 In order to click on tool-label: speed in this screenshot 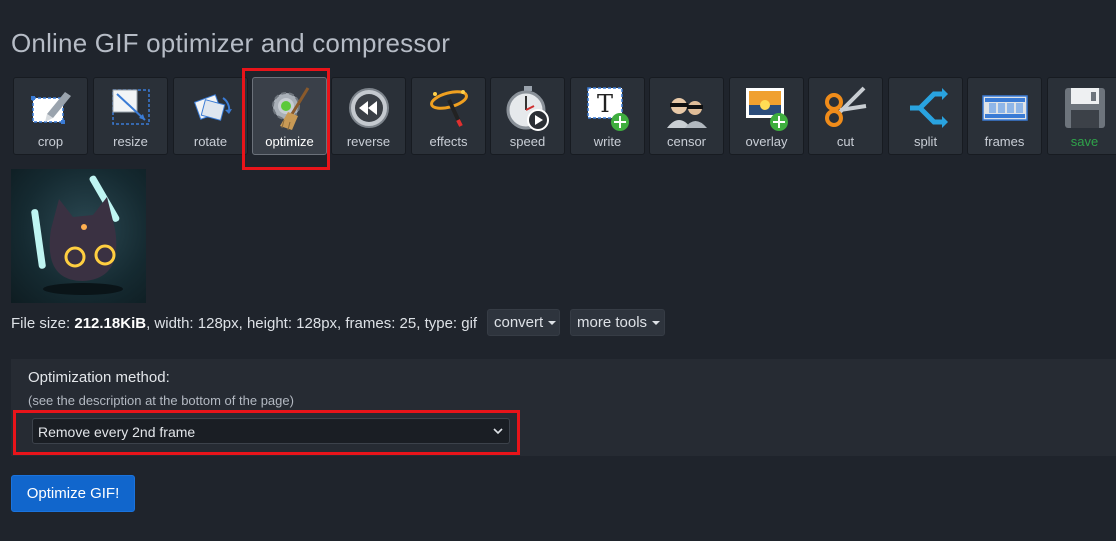, I will do `click(527, 141)`.